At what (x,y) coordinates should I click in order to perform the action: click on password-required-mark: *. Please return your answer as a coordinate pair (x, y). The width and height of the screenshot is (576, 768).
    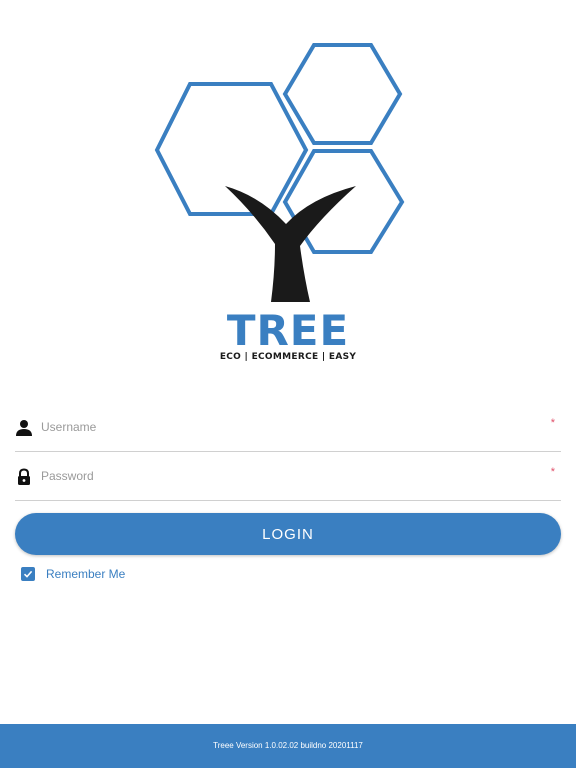
    Looking at the image, I should click on (552, 472).